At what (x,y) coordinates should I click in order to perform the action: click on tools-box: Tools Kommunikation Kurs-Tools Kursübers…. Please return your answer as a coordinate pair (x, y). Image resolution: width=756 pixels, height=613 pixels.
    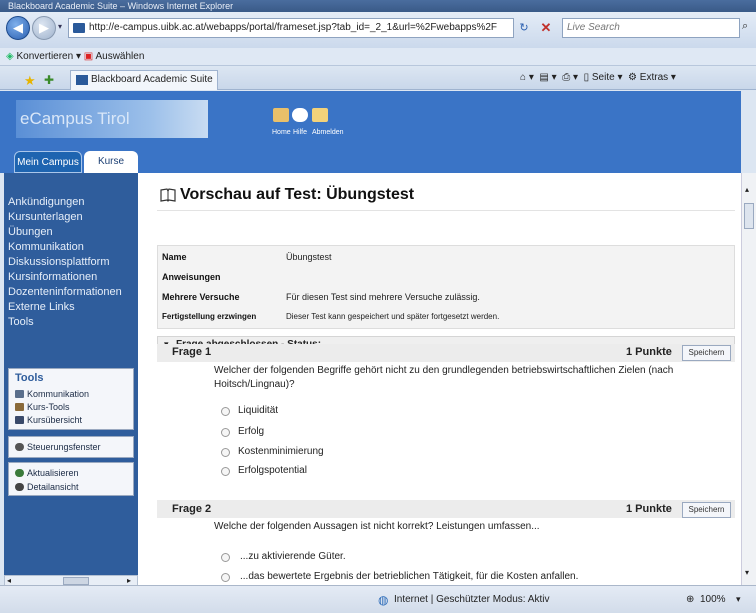
    Looking at the image, I should click on (71, 399).